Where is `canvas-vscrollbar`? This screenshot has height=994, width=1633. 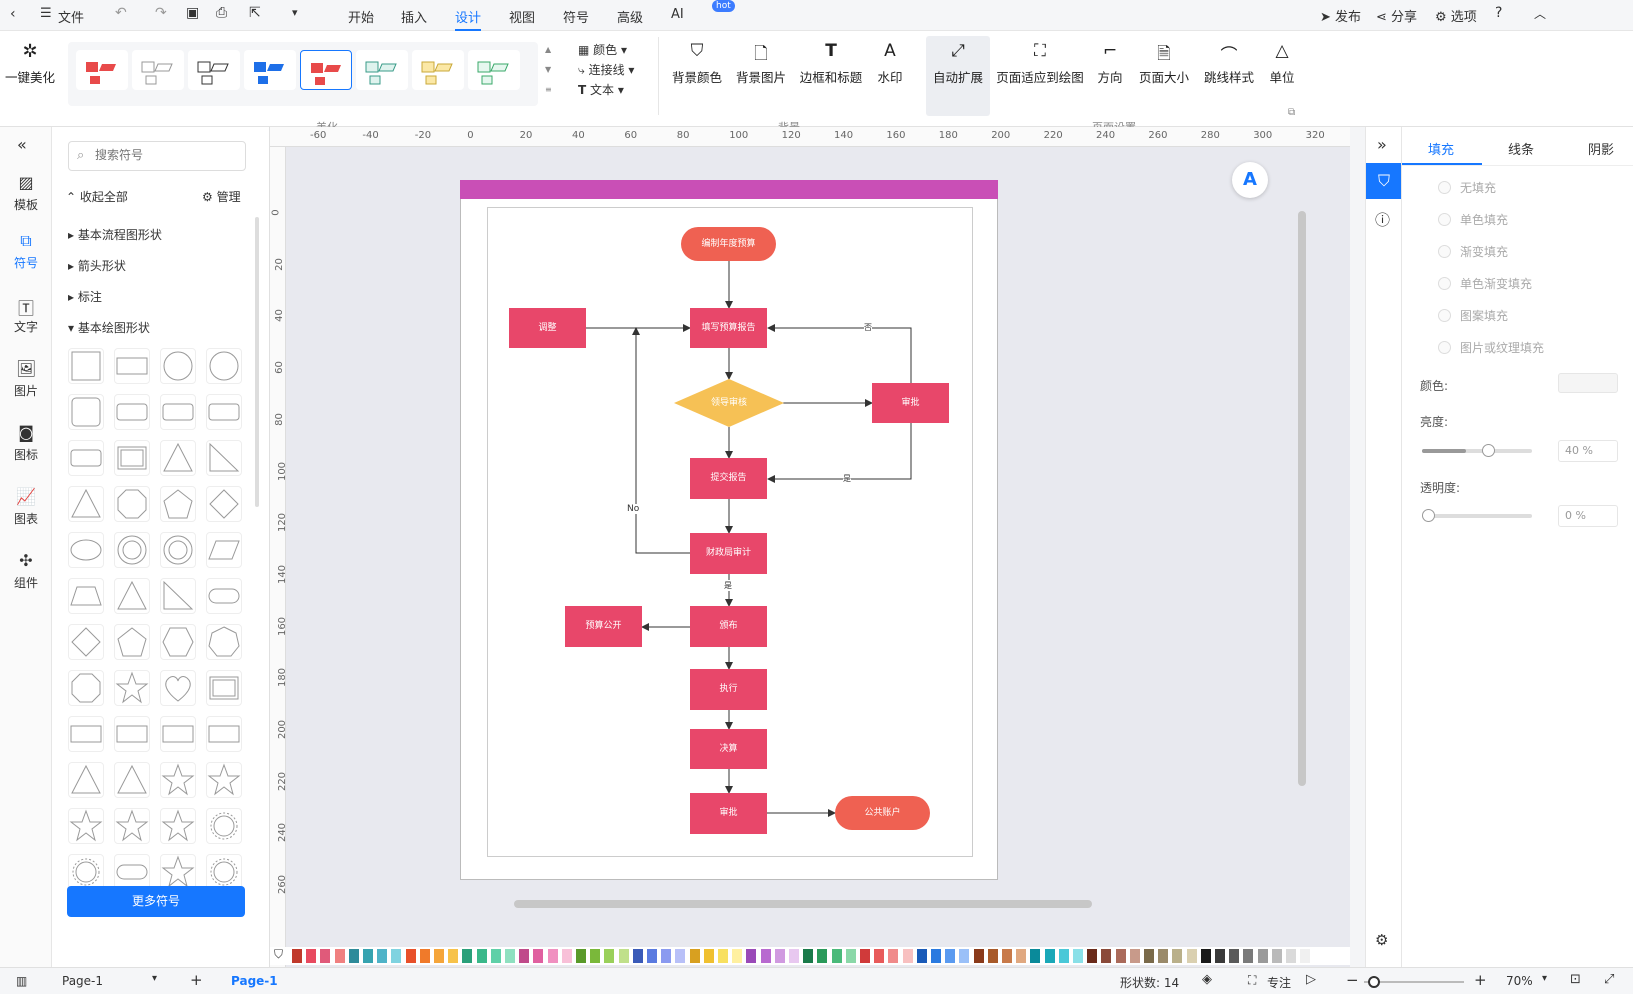
canvas-vscrollbar is located at coordinates (1302, 498).